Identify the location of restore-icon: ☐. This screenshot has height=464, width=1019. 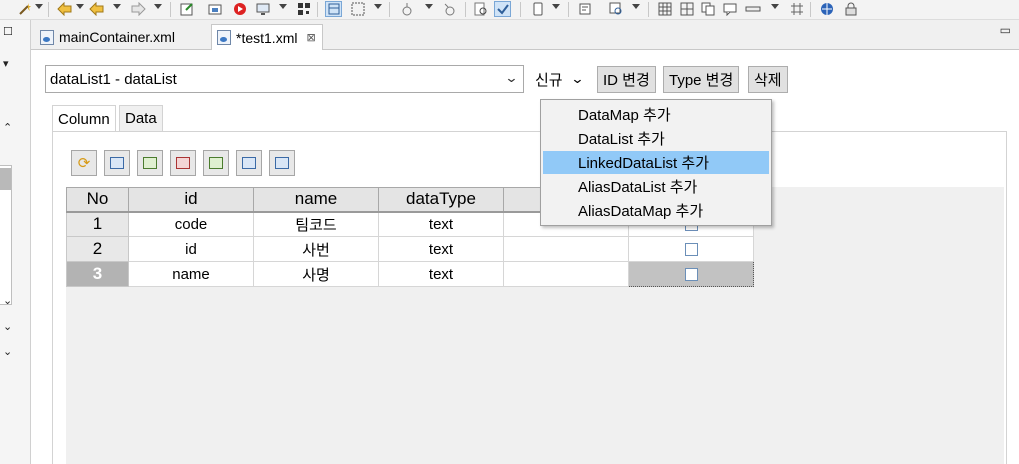
(8, 31).